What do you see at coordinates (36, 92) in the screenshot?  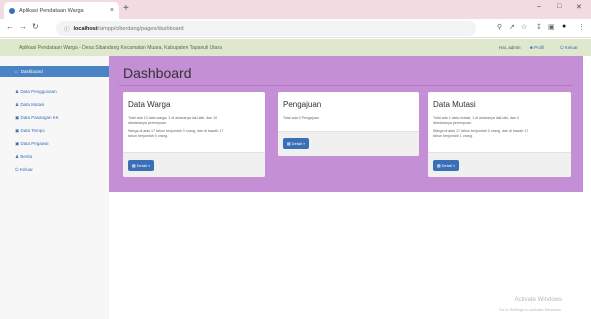 I see `sidebar-item-data-penggunaan: ♟ Data Penggunaan` at bounding box center [36, 92].